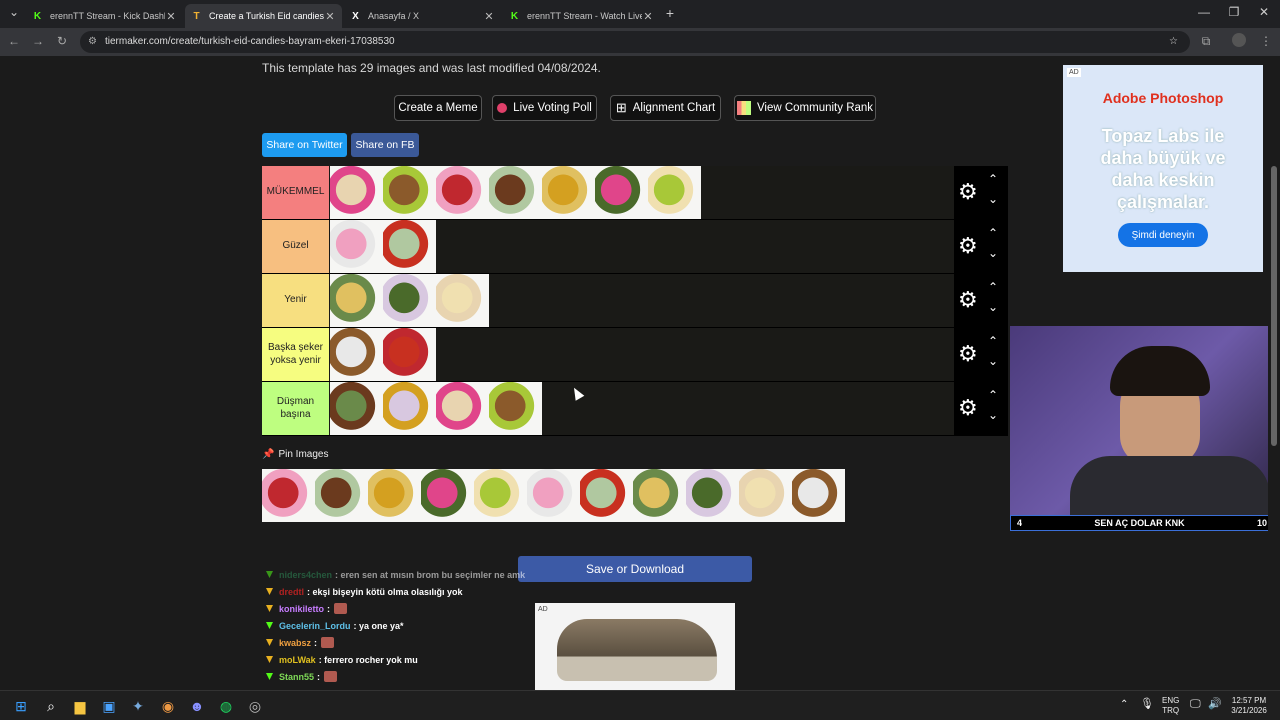  I want to click on mic-icon: 🎙, so click(1147, 704).